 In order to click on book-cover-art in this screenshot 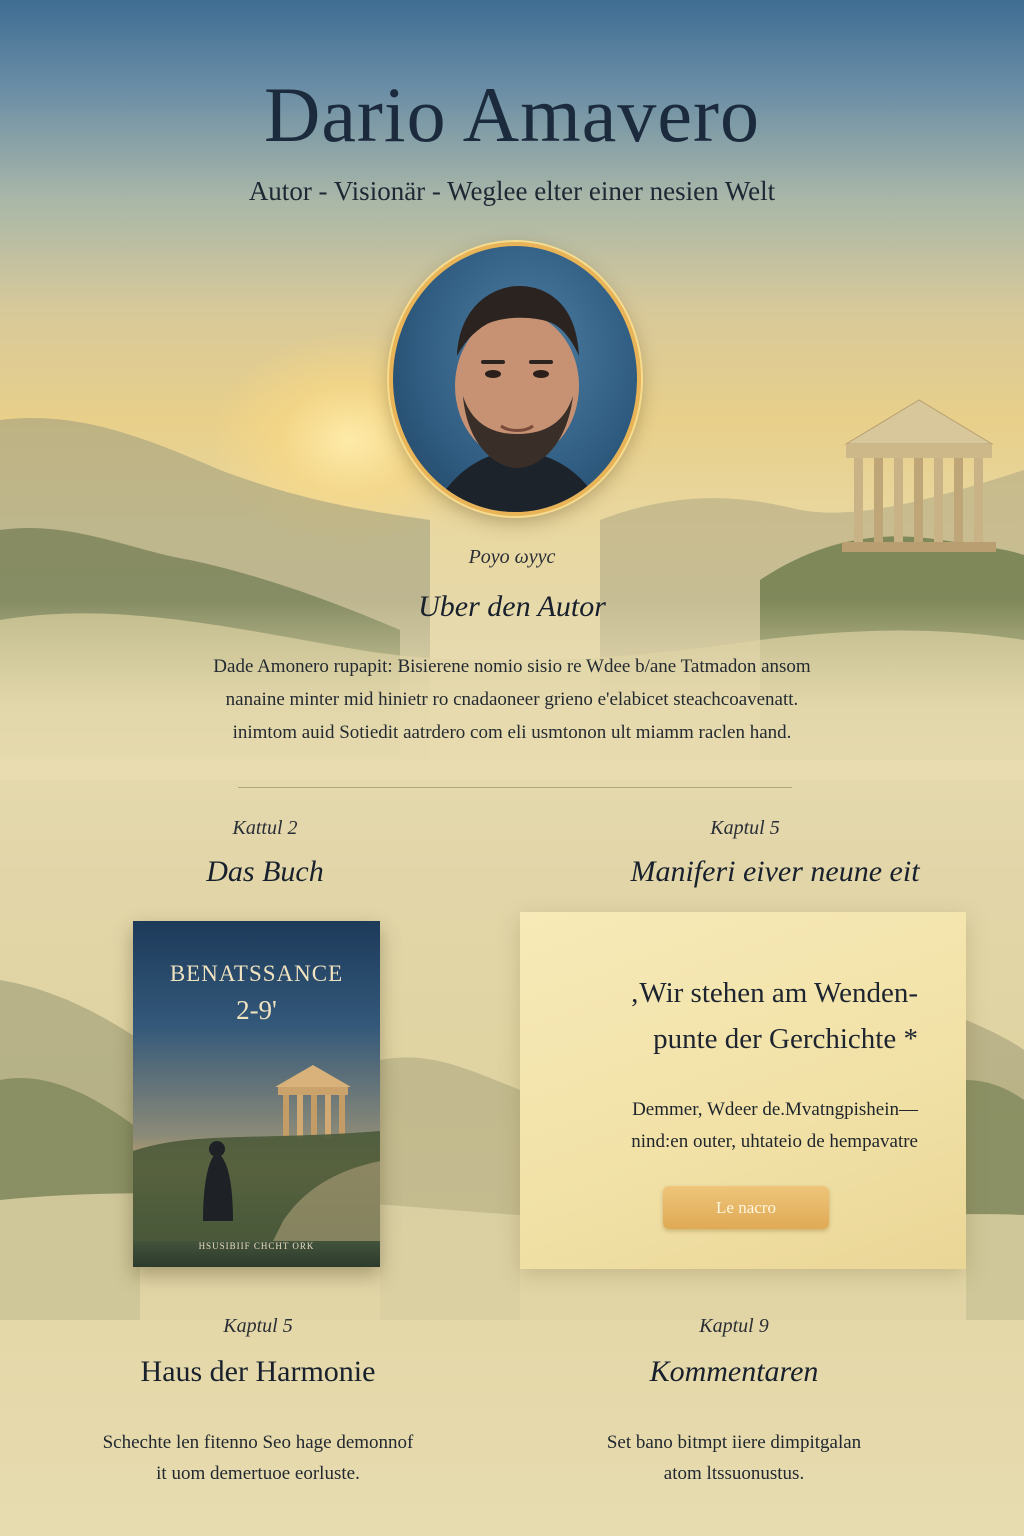, I will do `click(256, 1153)`.